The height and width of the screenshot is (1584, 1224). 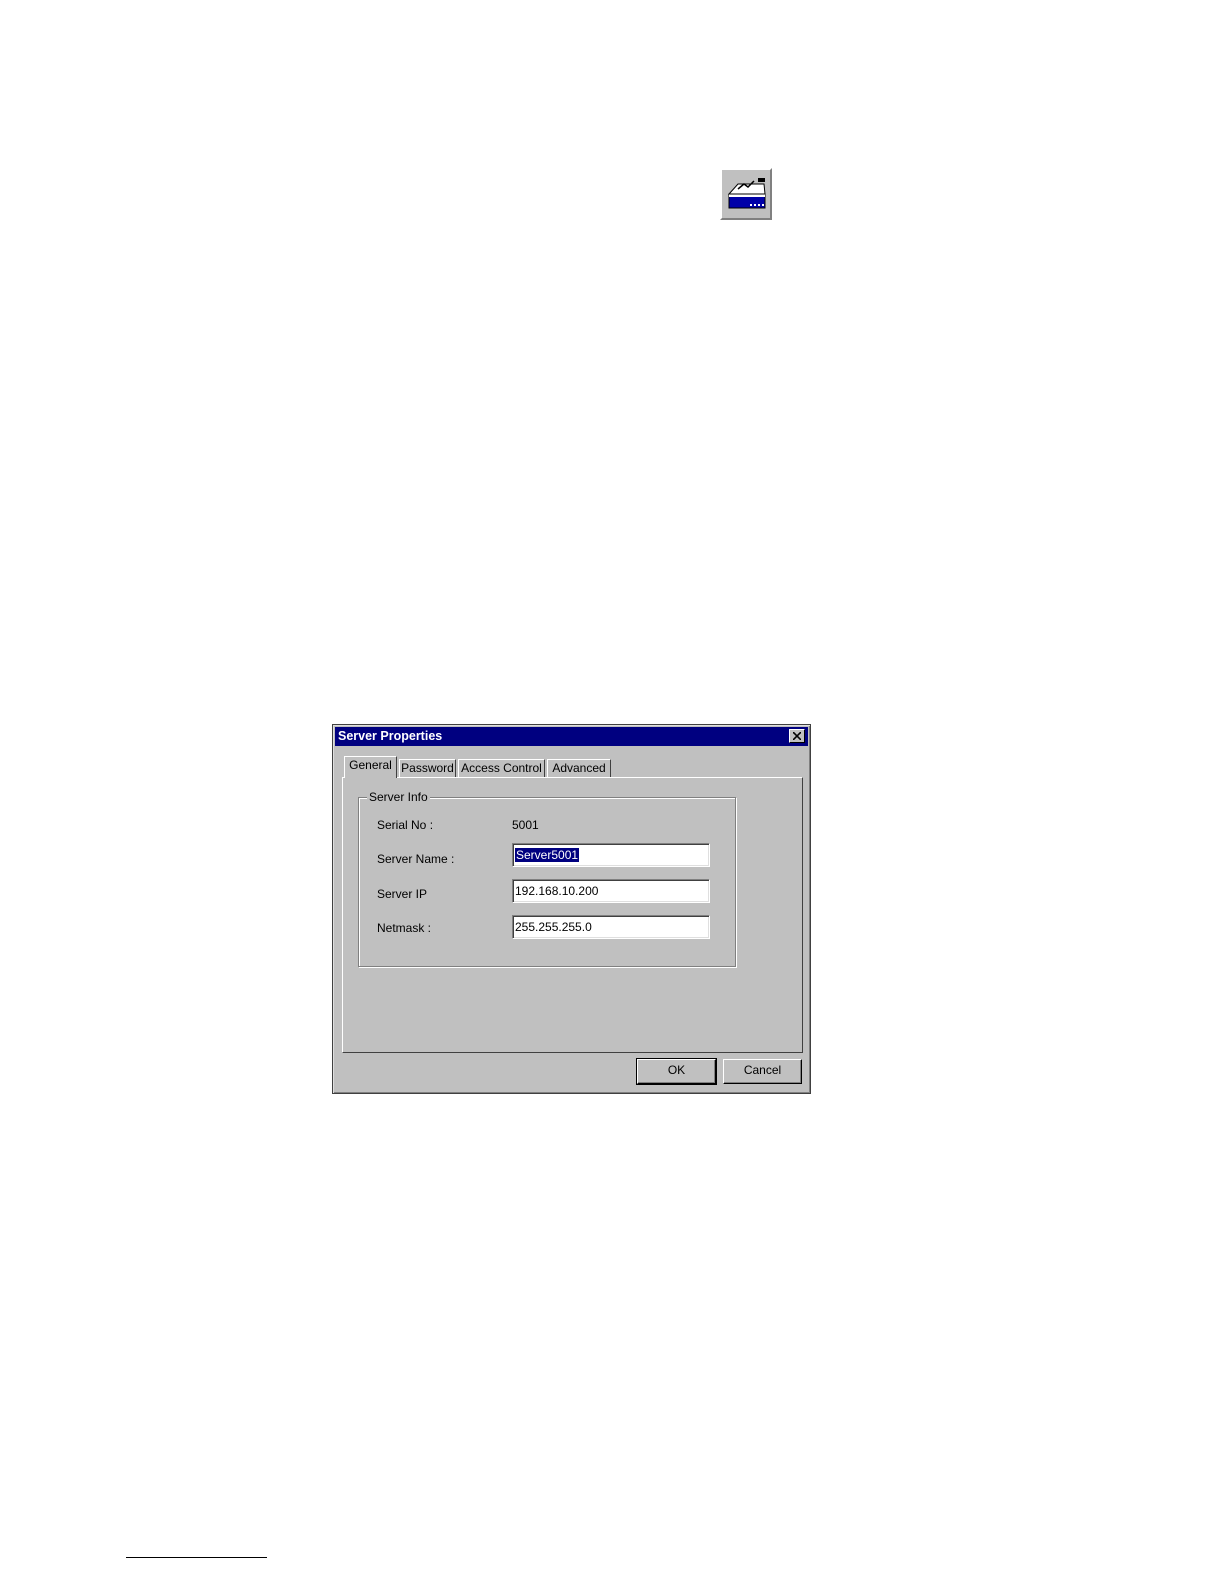 I want to click on ok-button-label: OK, so click(x=676, y=1070).